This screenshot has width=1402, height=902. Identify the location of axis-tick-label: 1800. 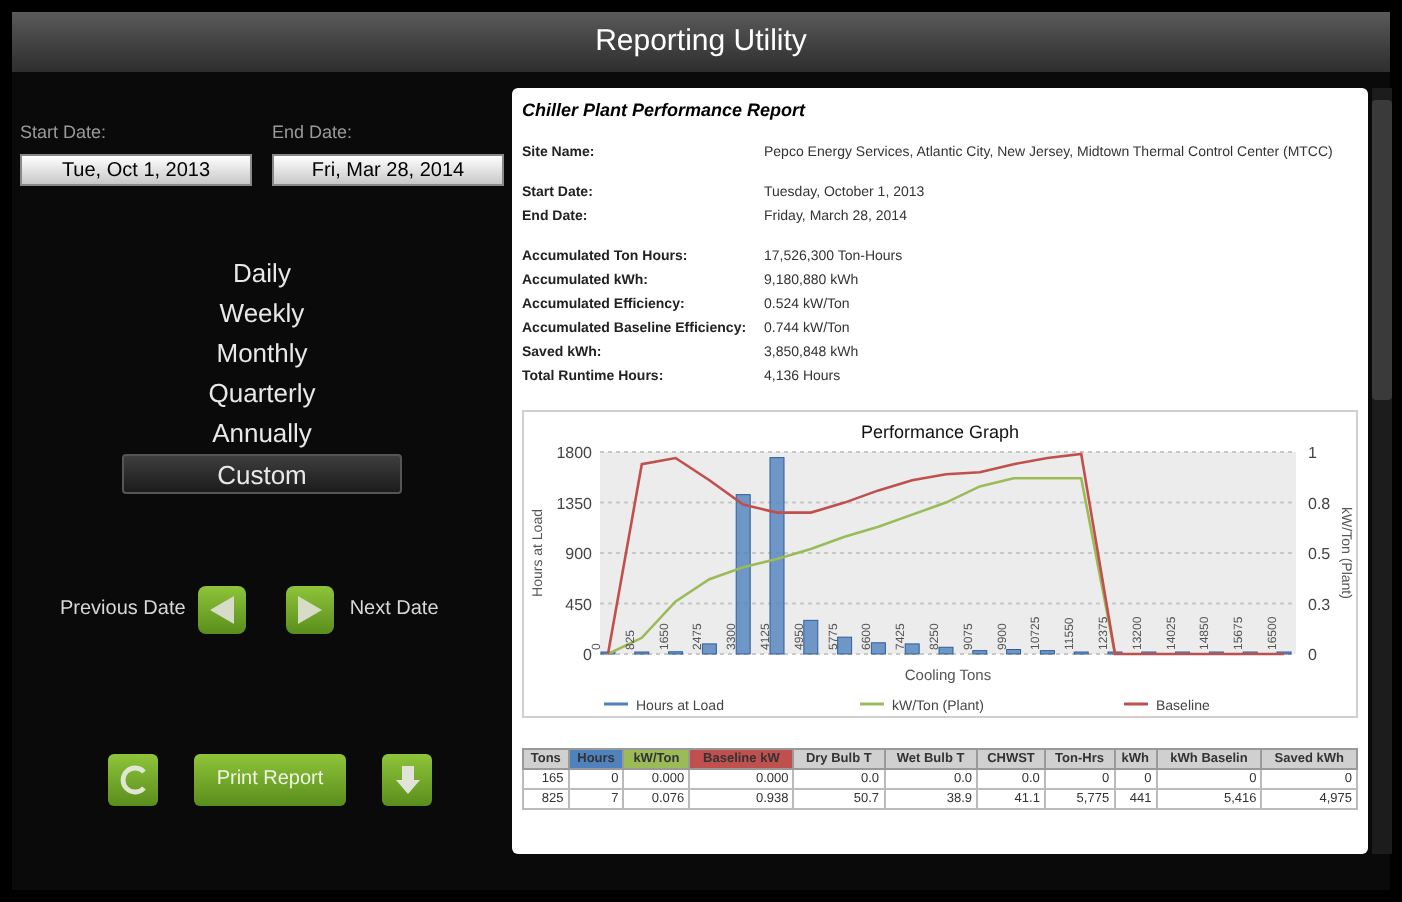
(574, 452).